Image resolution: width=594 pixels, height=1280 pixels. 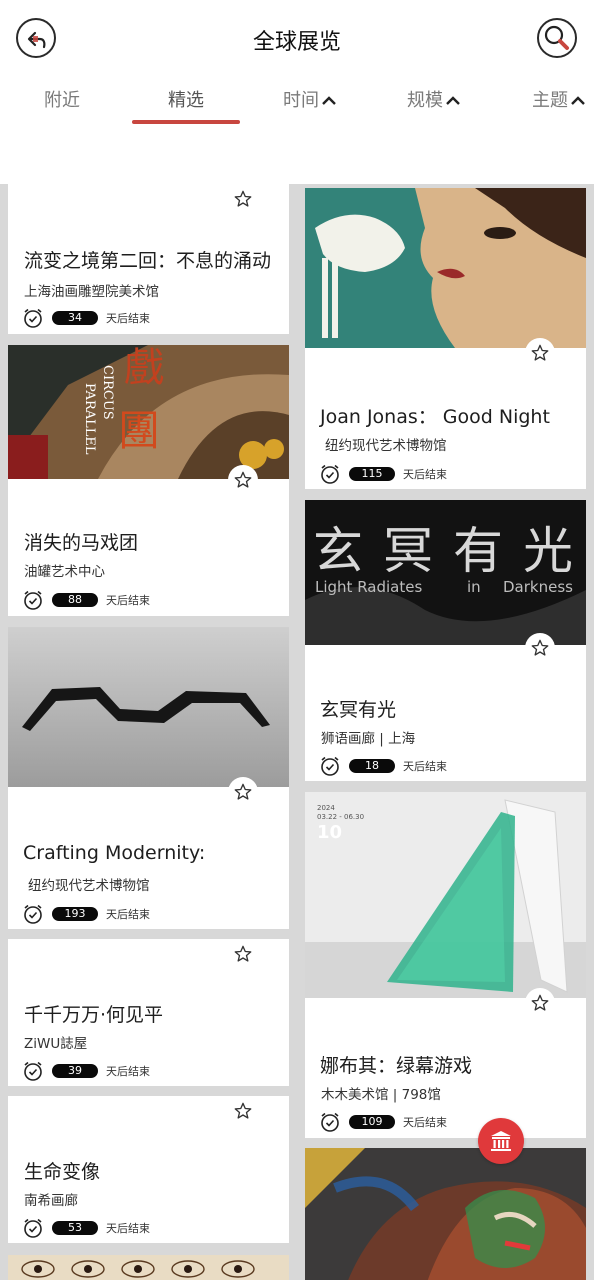 I want to click on app-header: 全球展览, so click(x=297, y=40).